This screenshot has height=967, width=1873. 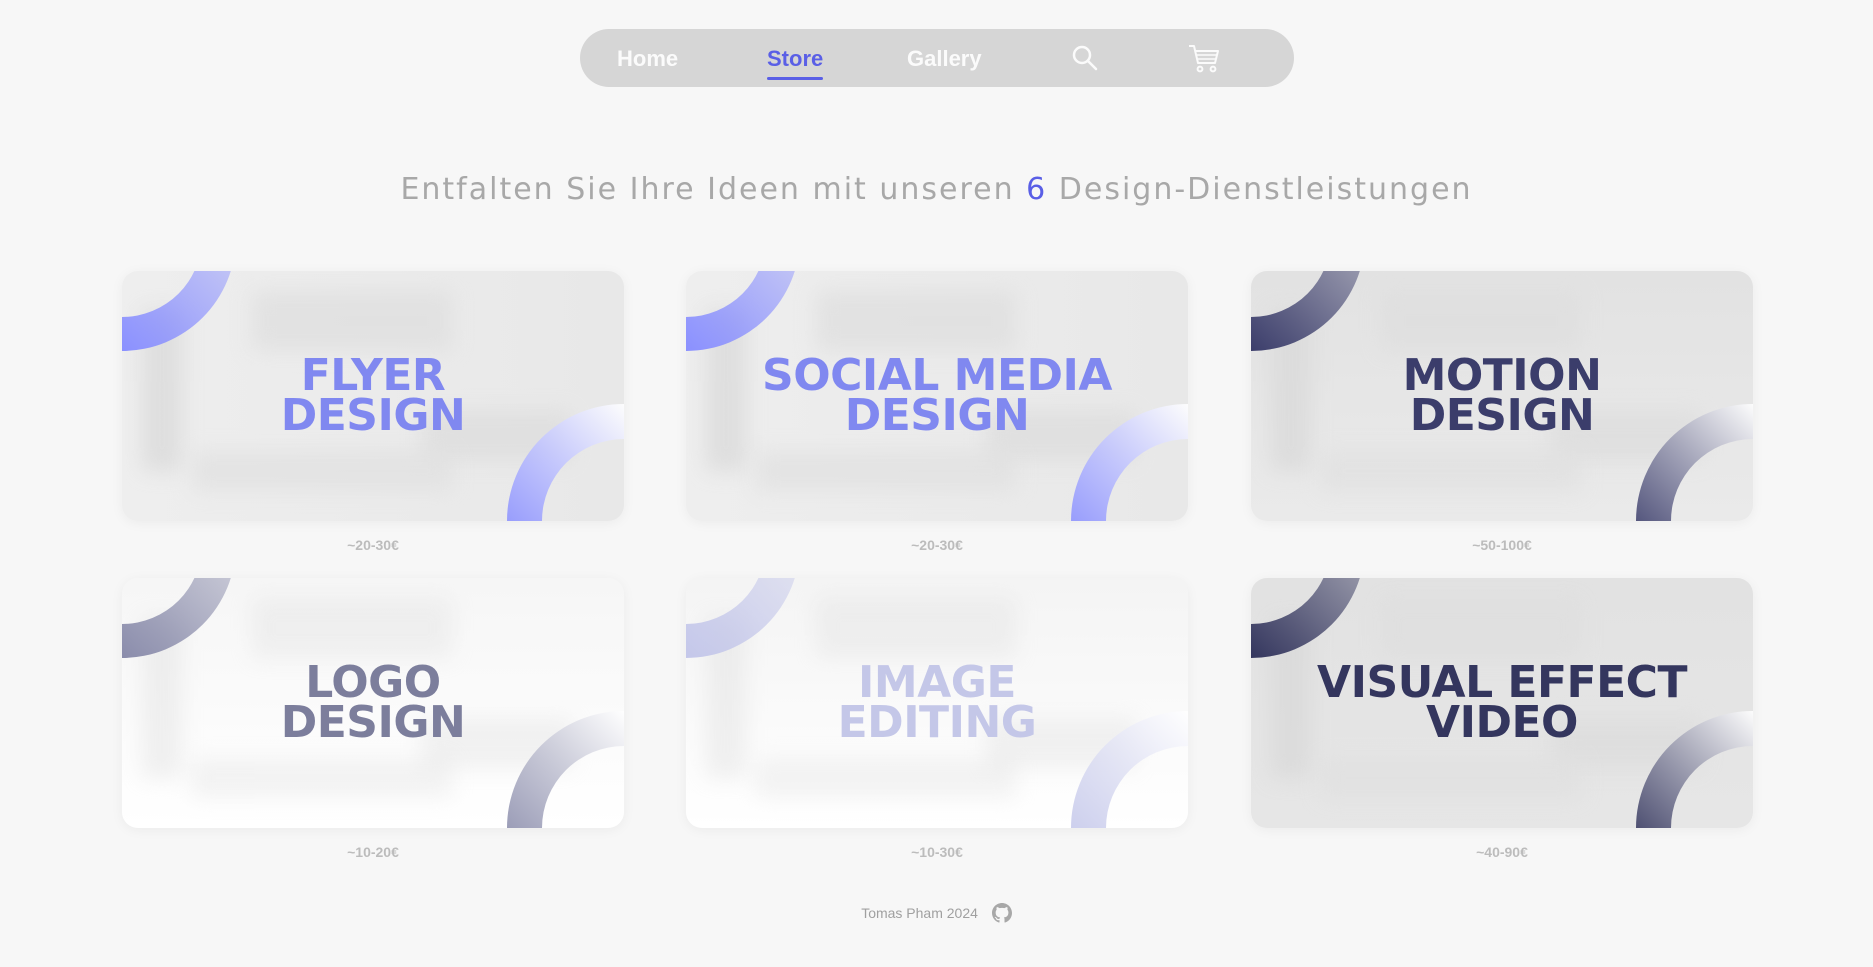 What do you see at coordinates (1001, 913) in the screenshot?
I see `github-icon` at bounding box center [1001, 913].